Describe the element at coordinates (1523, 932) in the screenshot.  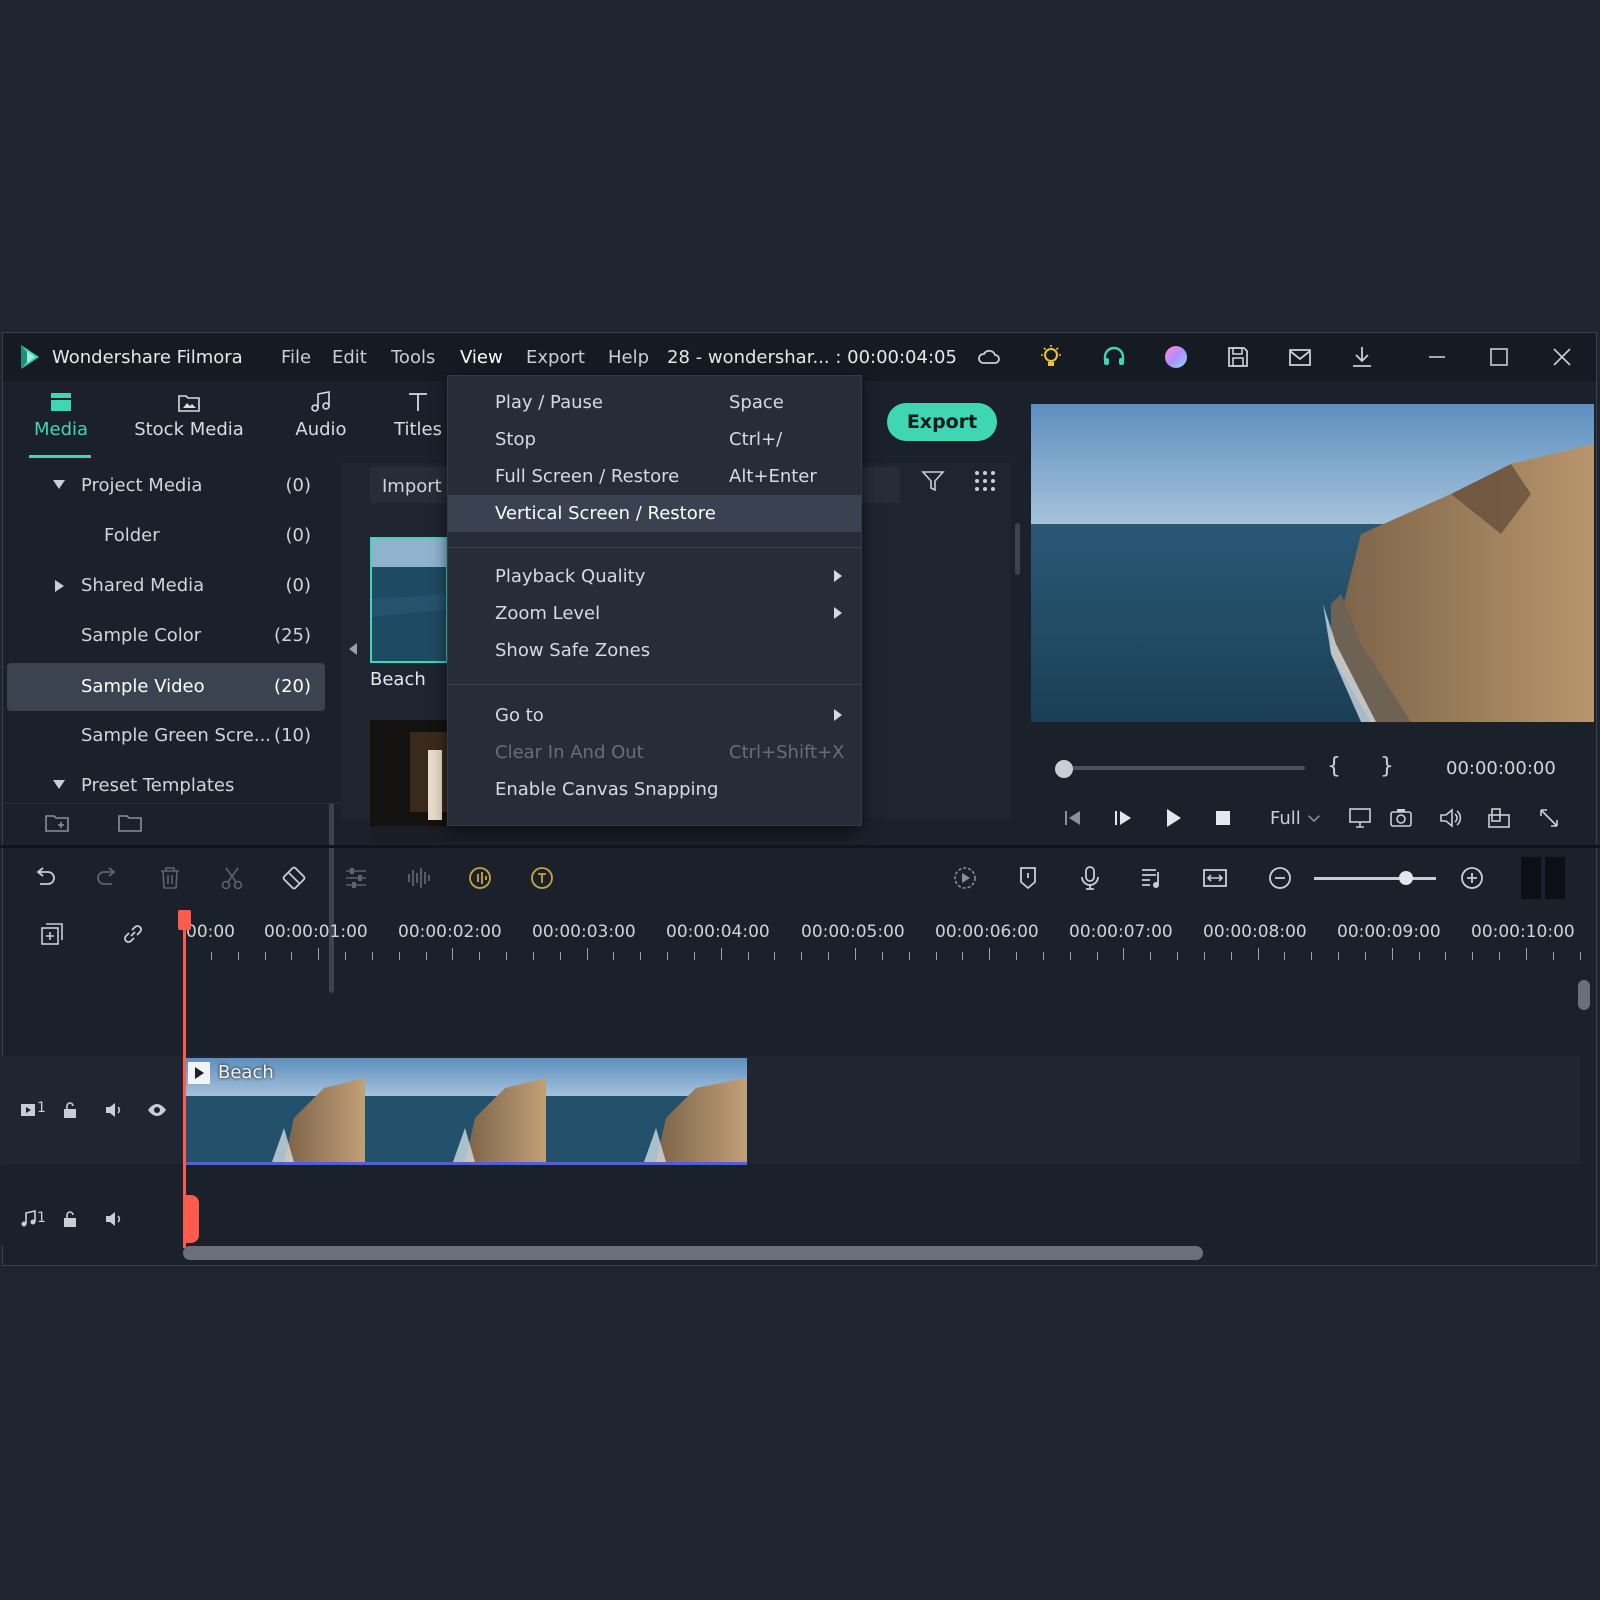
I see `ruler-label: 00:00:10:00` at that location.